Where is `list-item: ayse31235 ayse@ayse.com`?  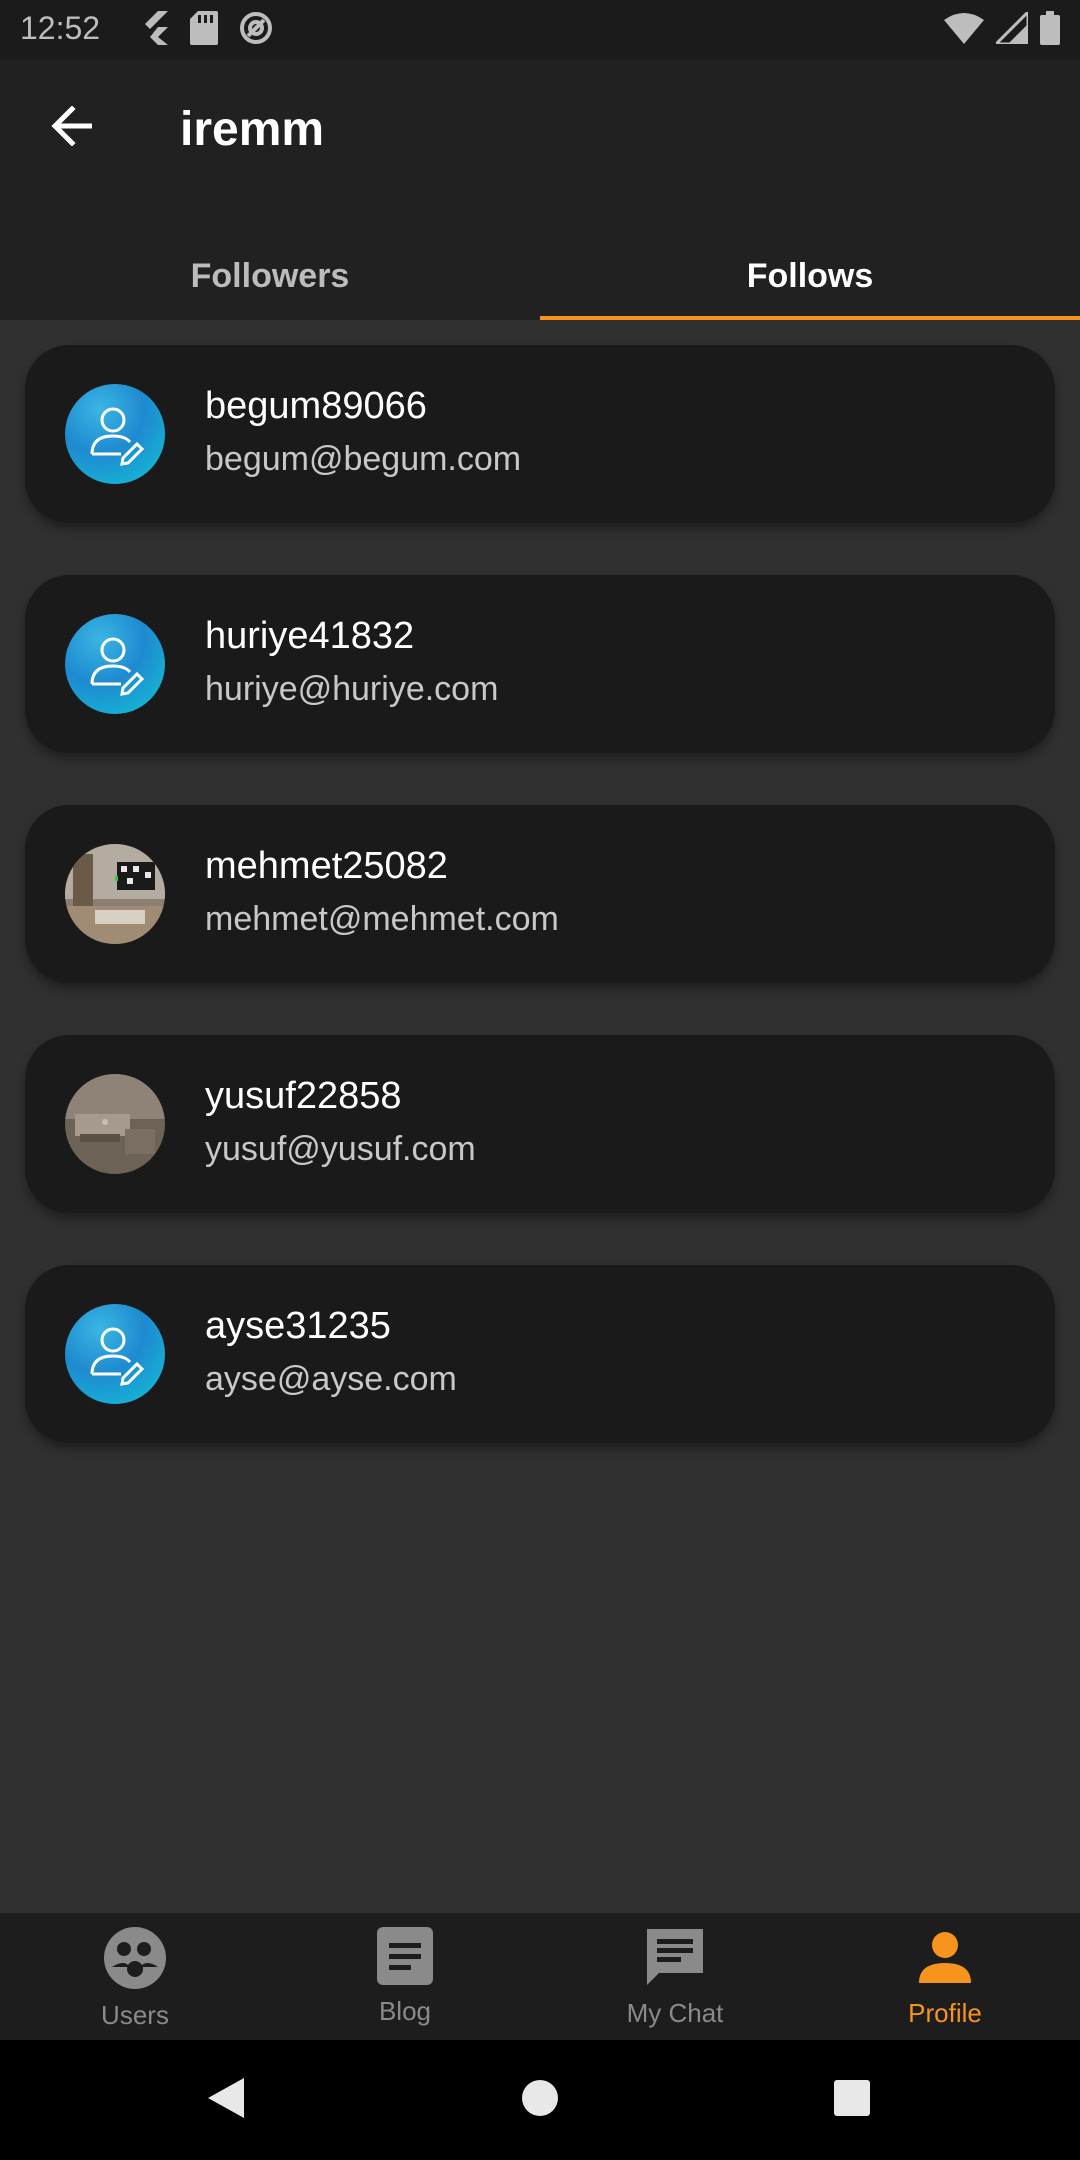
list-item: ayse31235 ayse@ayse.com is located at coordinates (540, 1354).